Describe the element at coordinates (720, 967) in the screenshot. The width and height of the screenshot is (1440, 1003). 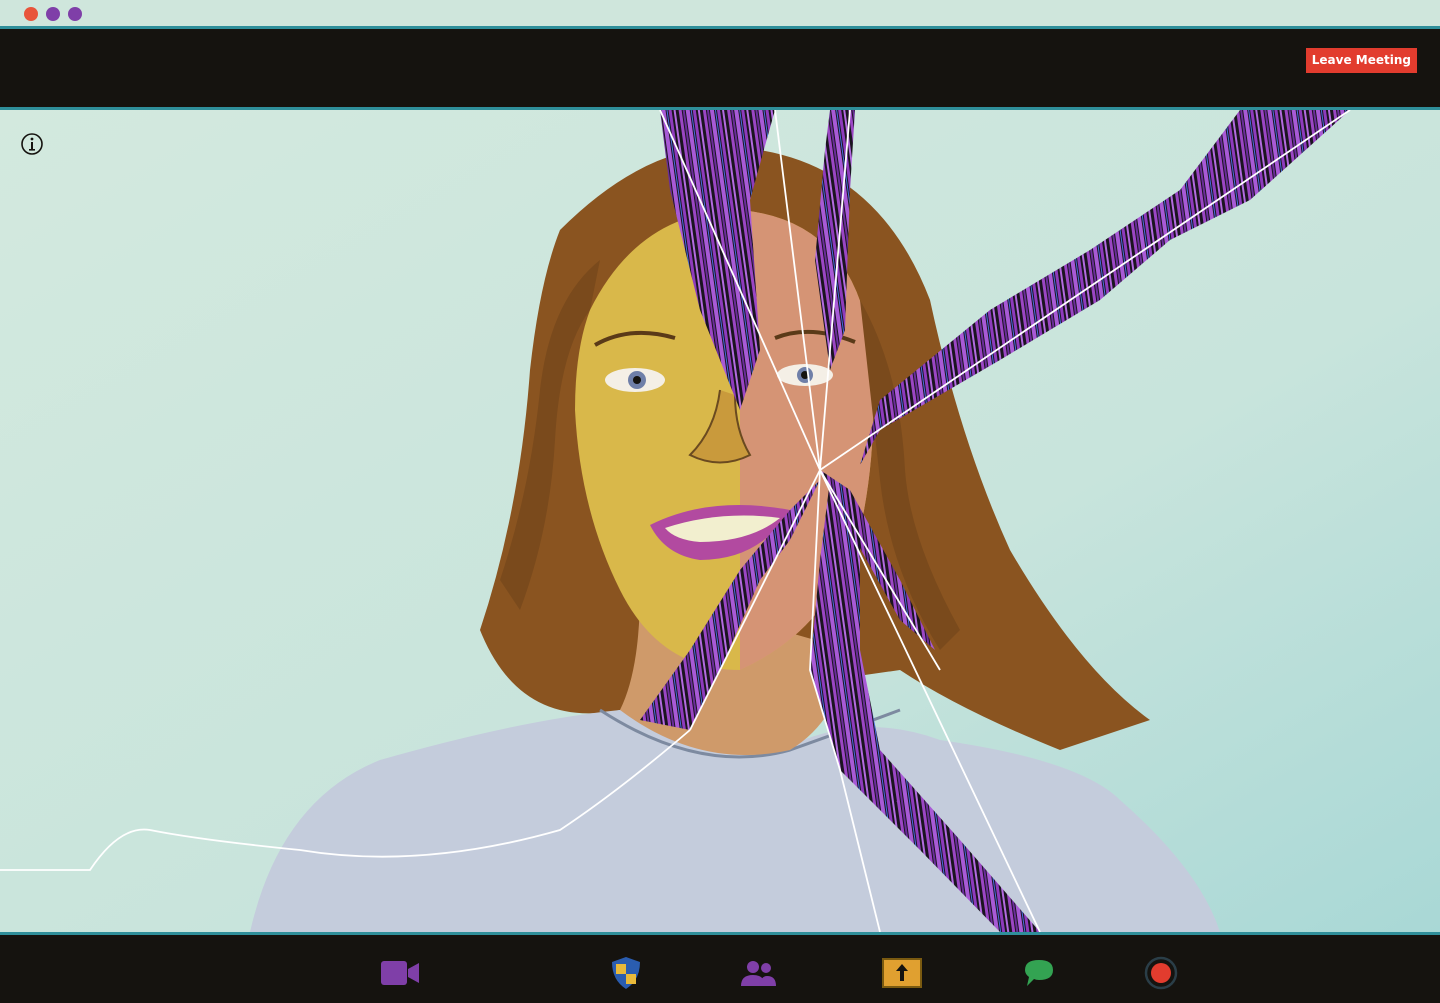
I see `meeting-toolbar` at that location.